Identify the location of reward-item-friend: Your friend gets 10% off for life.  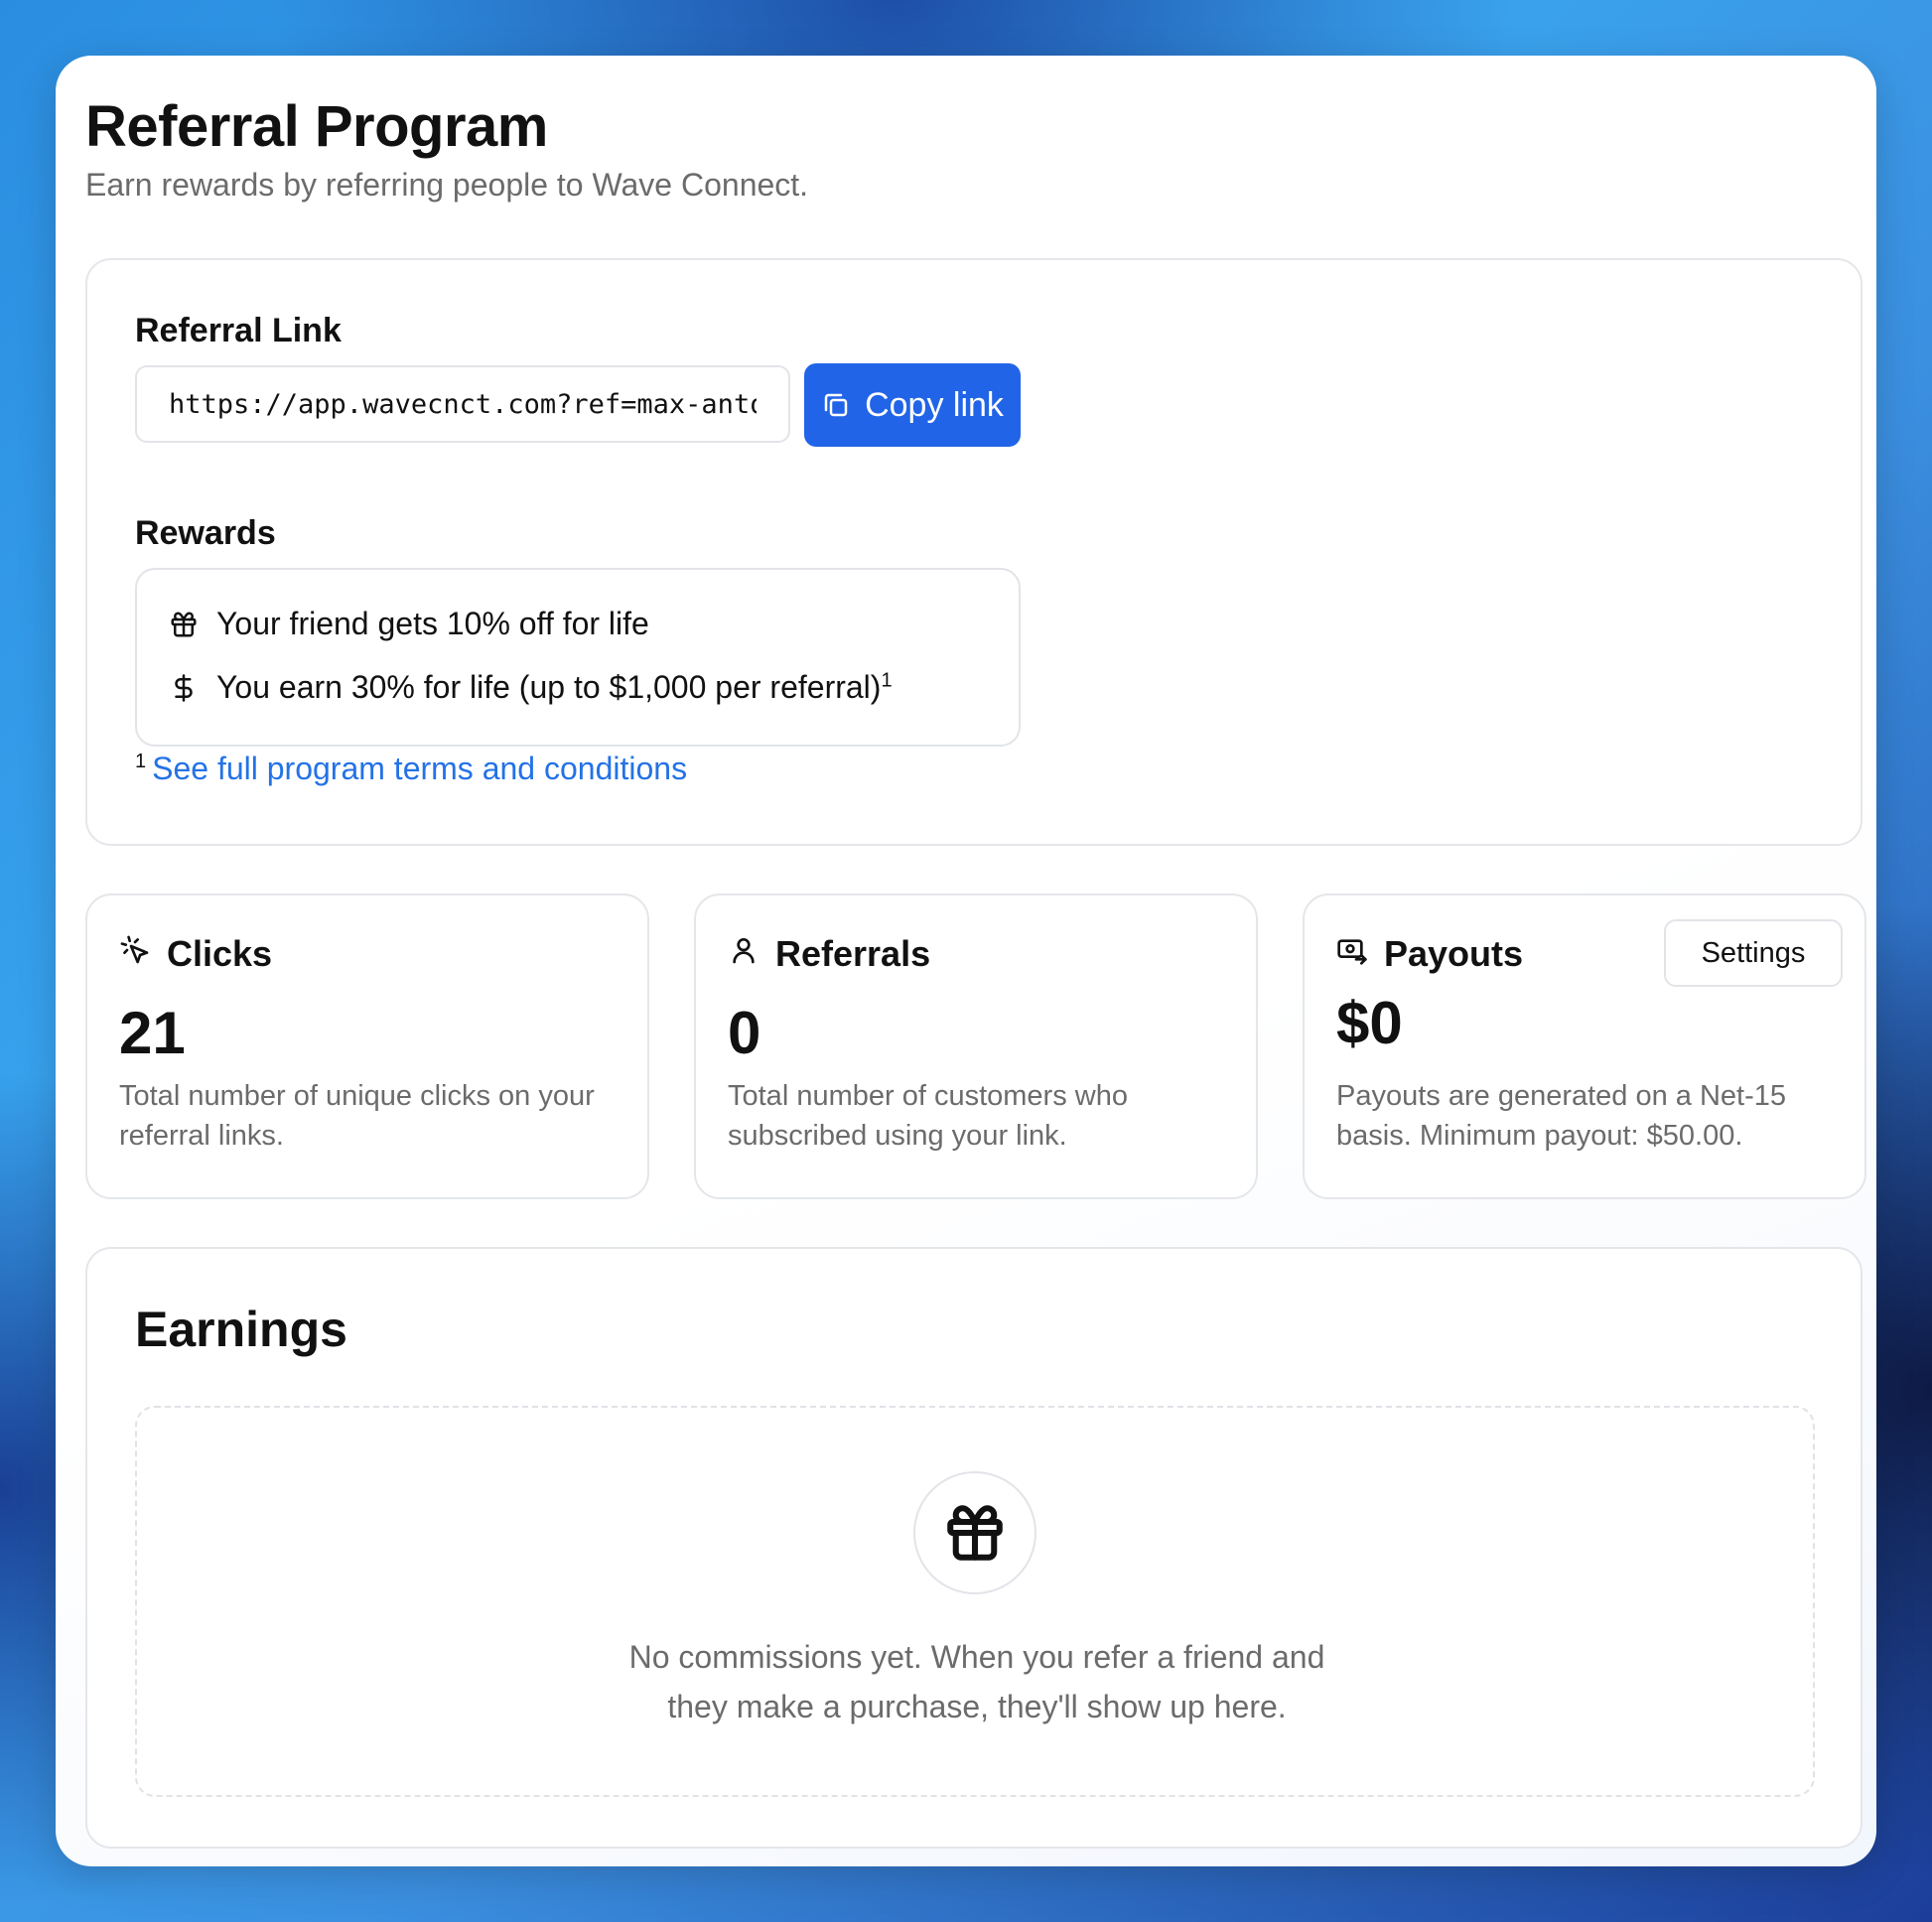
(409, 624).